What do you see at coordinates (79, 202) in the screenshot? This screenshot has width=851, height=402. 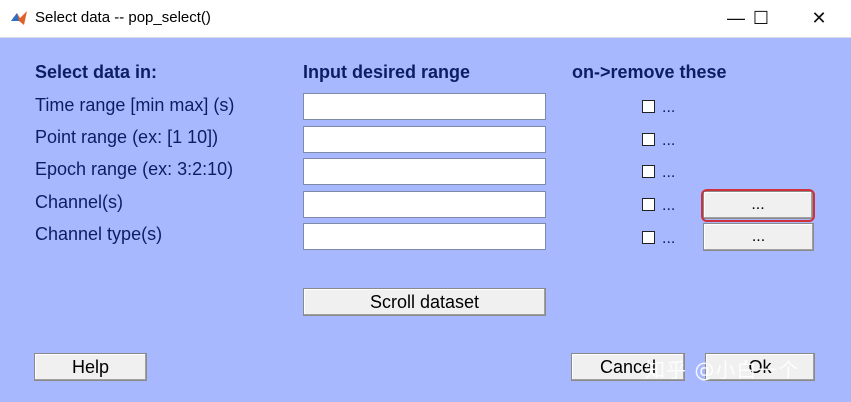 I see `channels-label: Channel(s)` at bounding box center [79, 202].